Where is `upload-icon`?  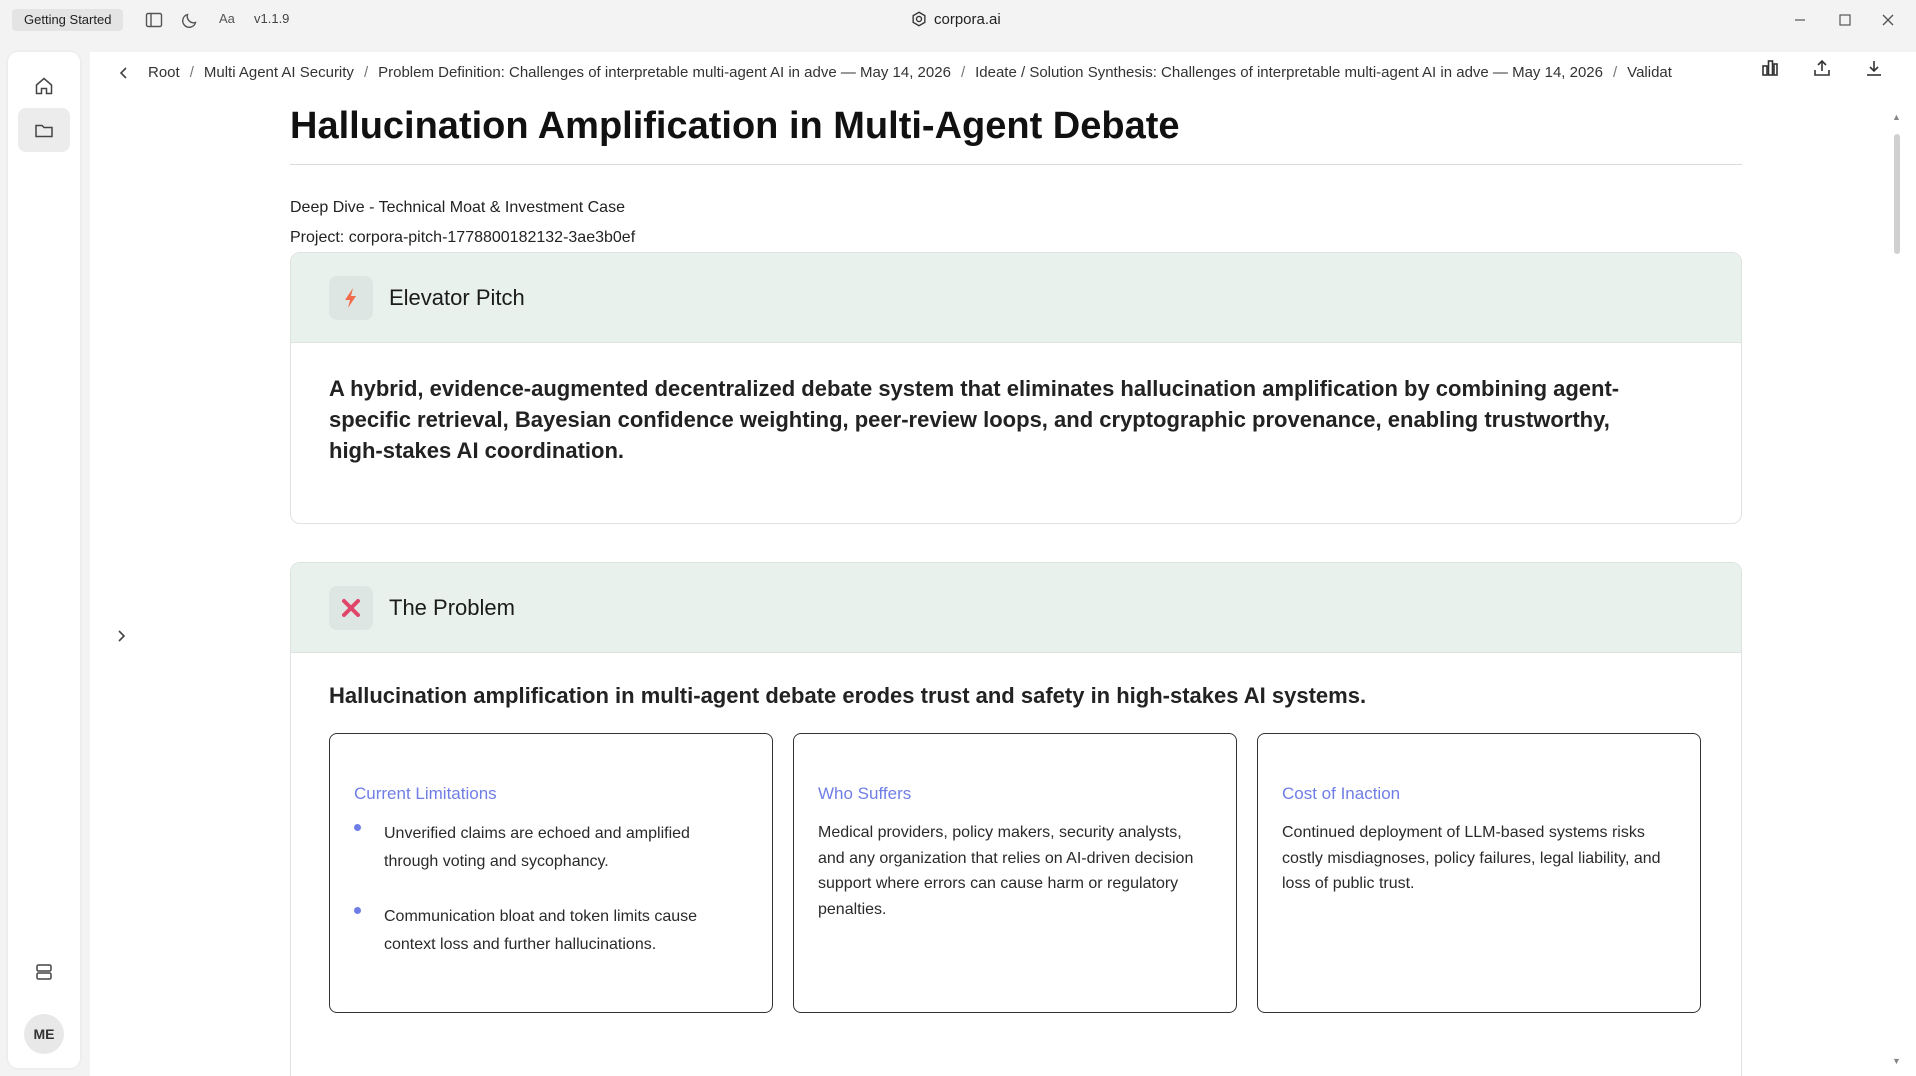
upload-icon is located at coordinates (1822, 67).